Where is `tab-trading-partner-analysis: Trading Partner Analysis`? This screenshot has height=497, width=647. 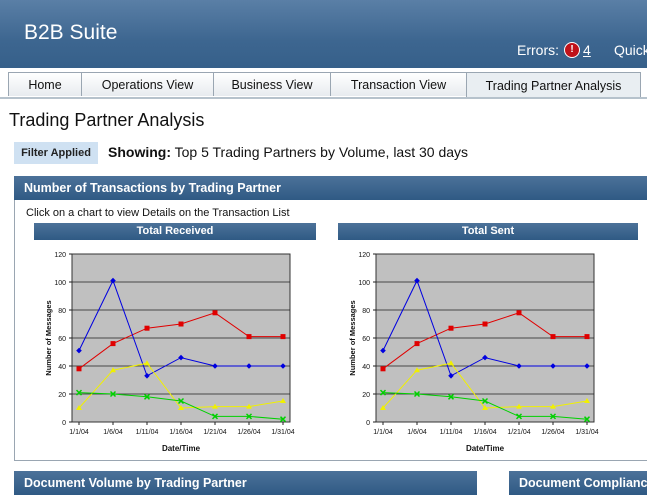
tab-trading-partner-analysis: Trading Partner Analysis is located at coordinates (553, 85).